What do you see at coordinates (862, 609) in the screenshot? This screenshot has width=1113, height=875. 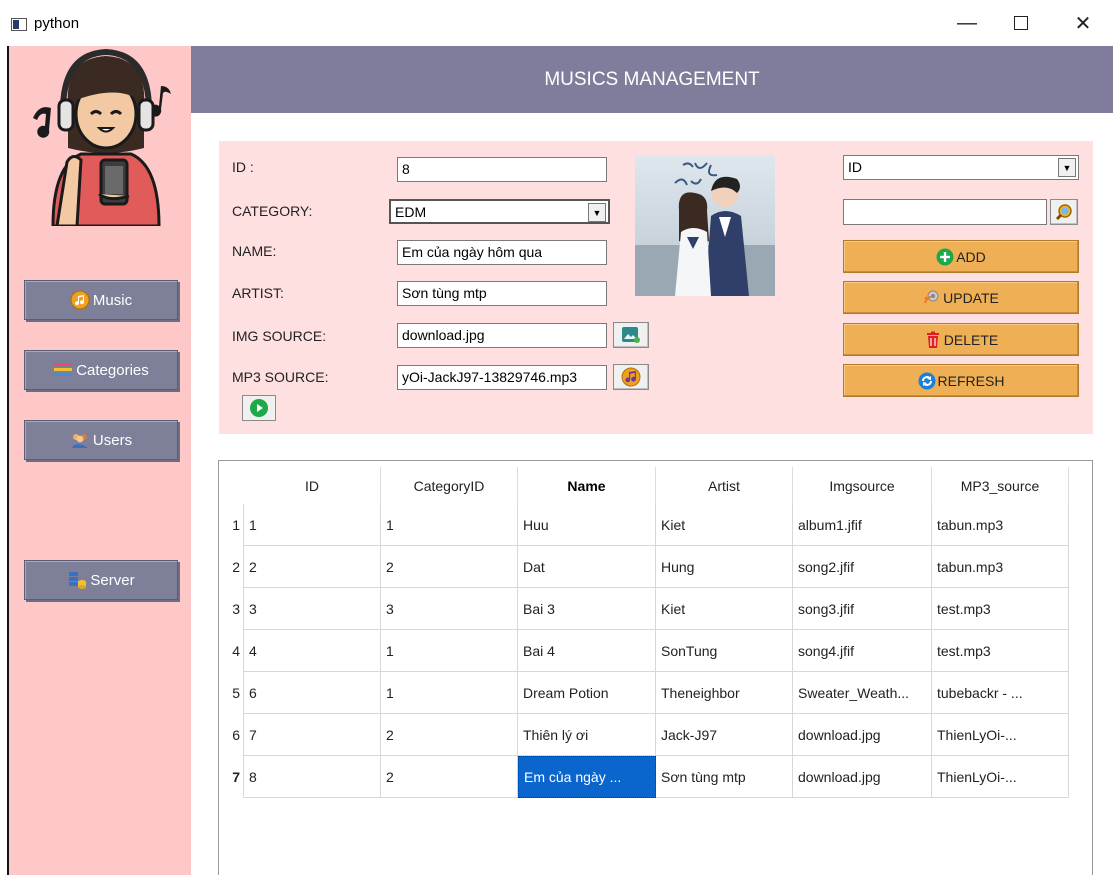 I see `table-cell: song3.jfif` at bounding box center [862, 609].